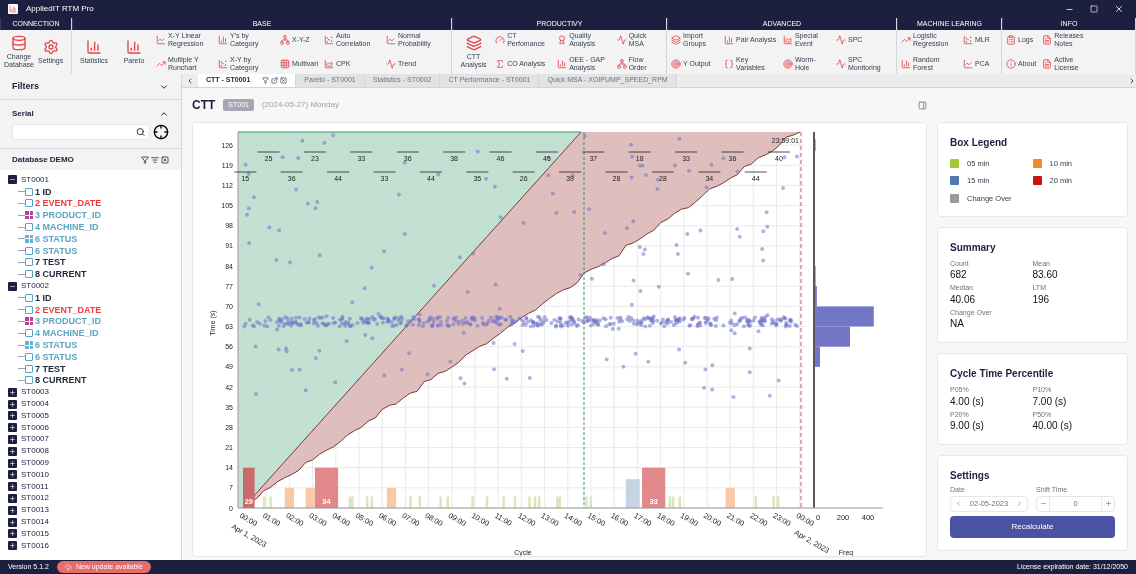 The width and height of the screenshot is (1136, 574). What do you see at coordinates (13, 9) in the screenshot?
I see `app-logo-icon` at bounding box center [13, 9].